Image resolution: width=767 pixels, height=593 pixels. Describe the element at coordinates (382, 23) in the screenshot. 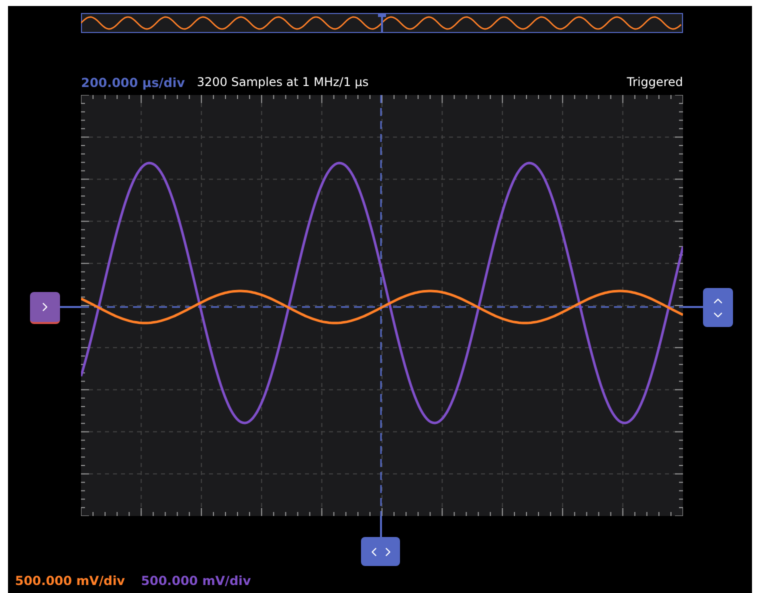

I see `overview-strip` at that location.